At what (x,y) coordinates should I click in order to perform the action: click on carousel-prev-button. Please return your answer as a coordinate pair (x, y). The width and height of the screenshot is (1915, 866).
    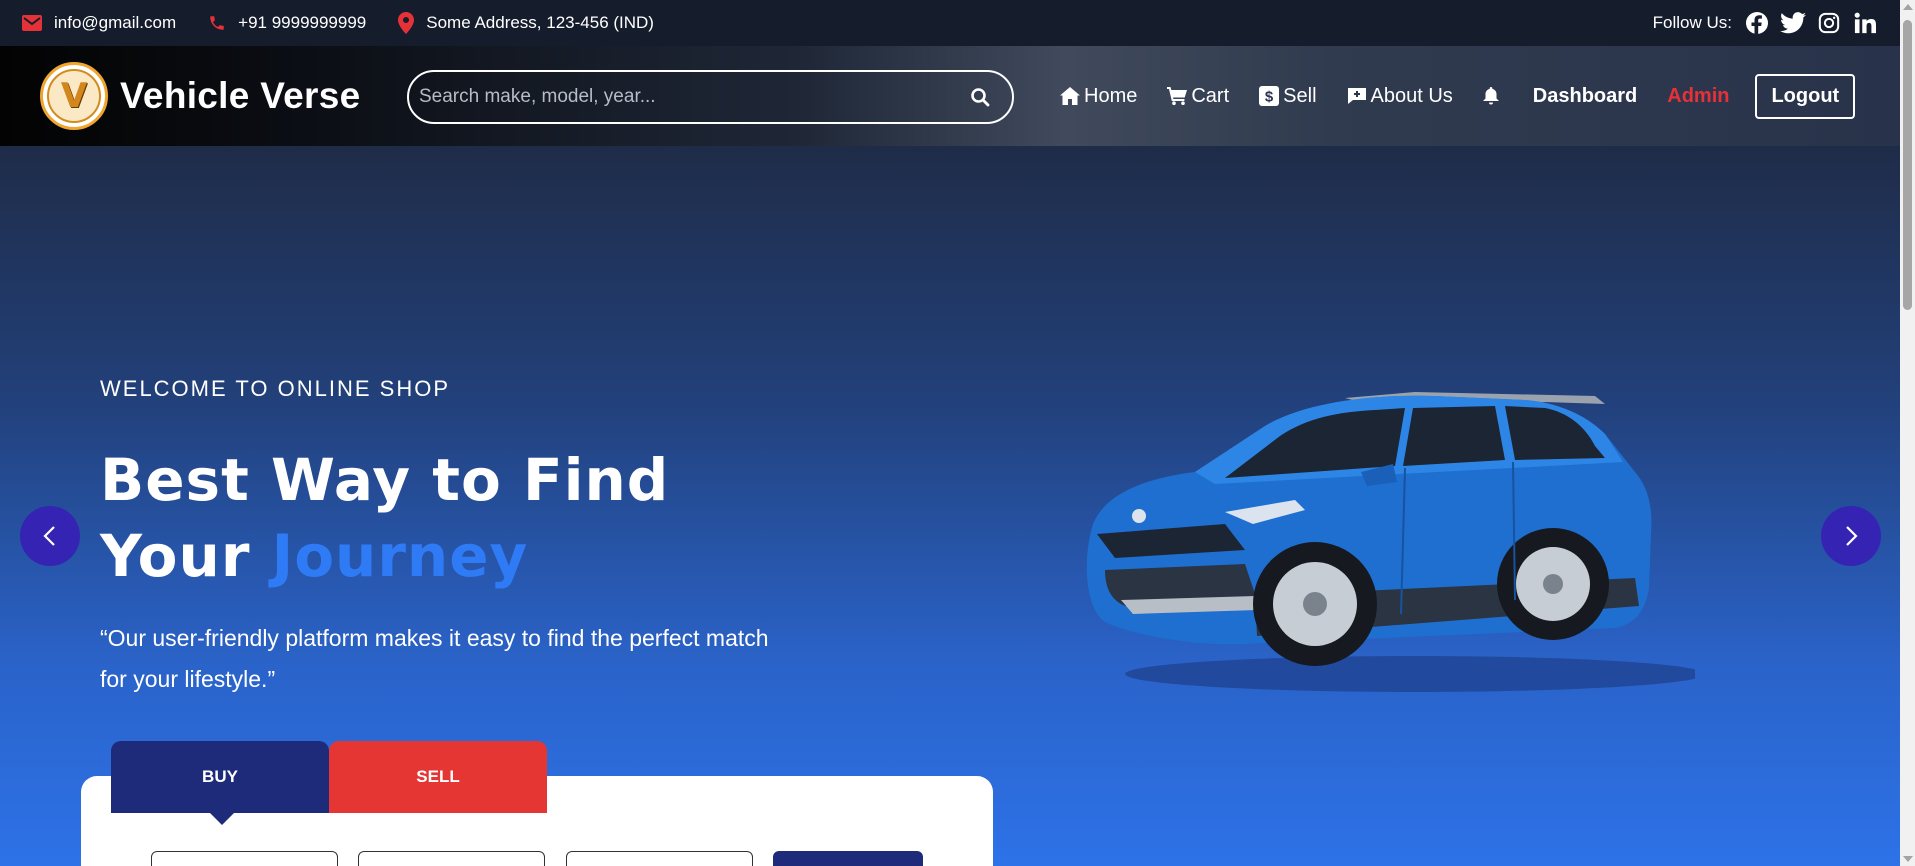
    Looking at the image, I should click on (50, 536).